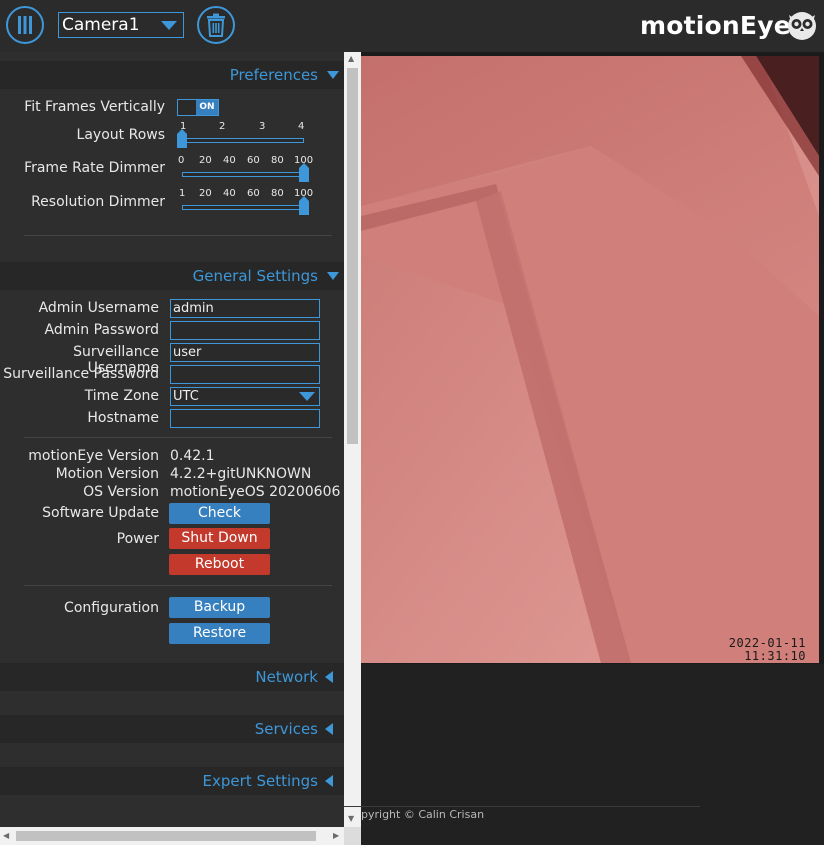 This screenshot has width=824, height=845. What do you see at coordinates (715, 25) in the screenshot?
I see `brand-title: motionEye` at bounding box center [715, 25].